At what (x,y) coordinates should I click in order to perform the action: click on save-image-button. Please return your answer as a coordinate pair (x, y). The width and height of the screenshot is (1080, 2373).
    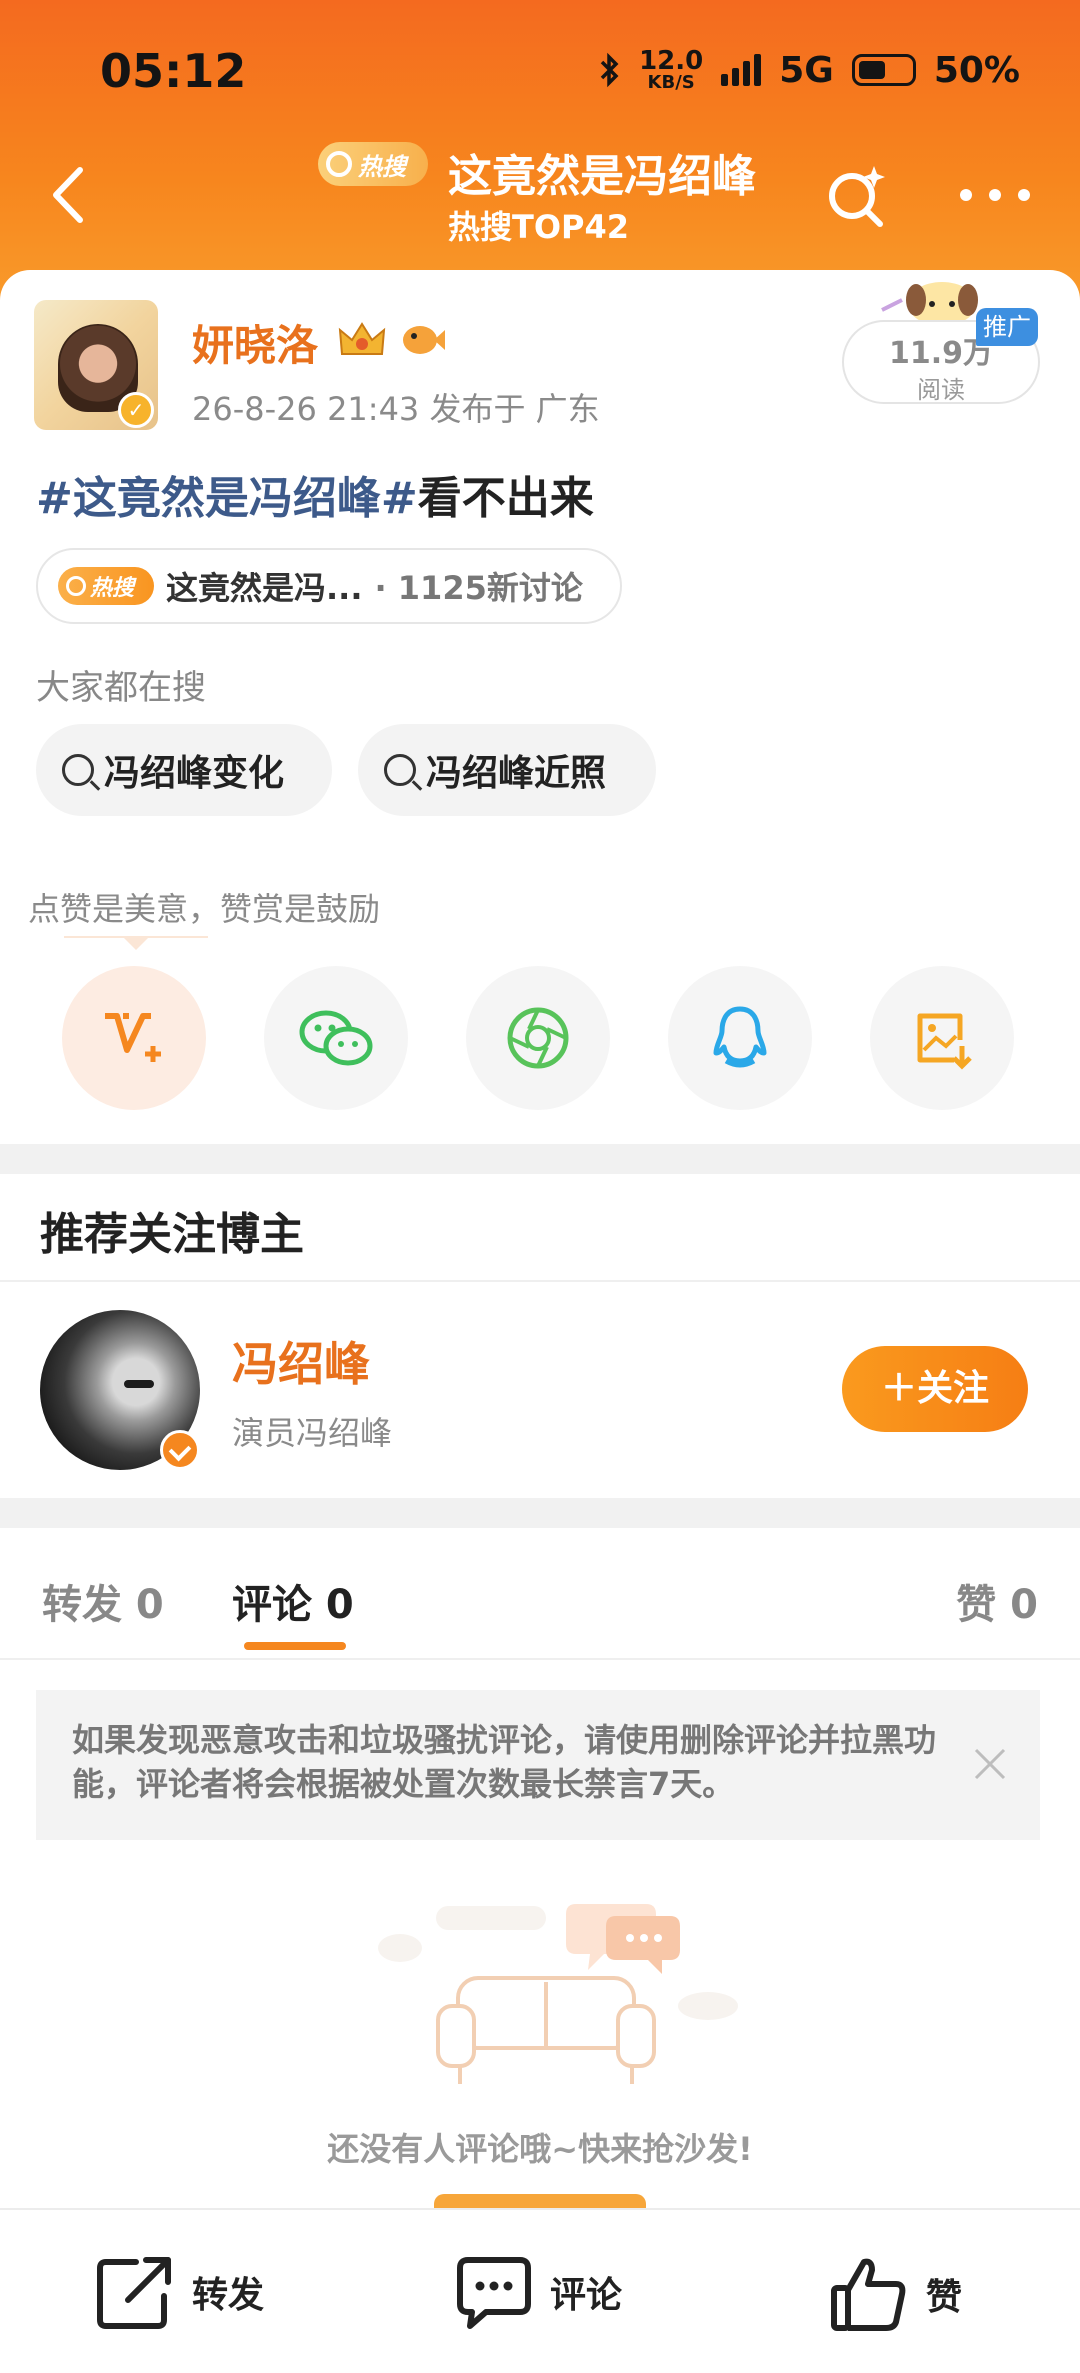
    Looking at the image, I should click on (942, 1038).